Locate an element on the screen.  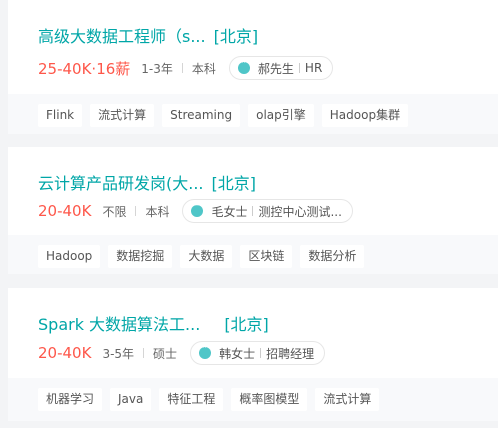
skill-tag: 数据分析 is located at coordinates (332, 256).